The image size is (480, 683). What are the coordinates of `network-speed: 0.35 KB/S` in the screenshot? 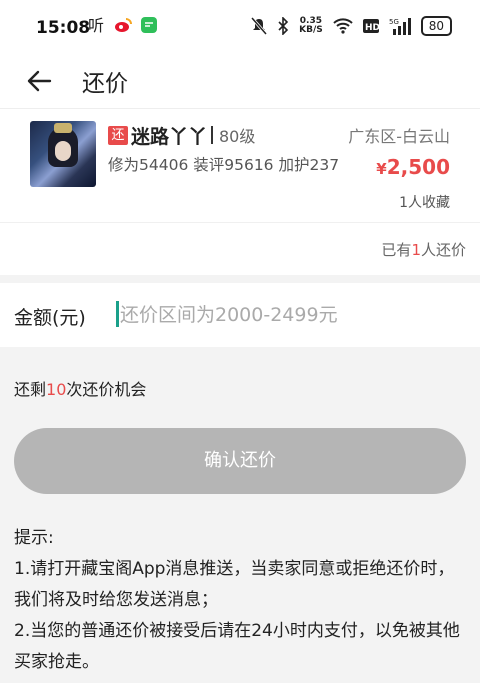 It's located at (311, 25).